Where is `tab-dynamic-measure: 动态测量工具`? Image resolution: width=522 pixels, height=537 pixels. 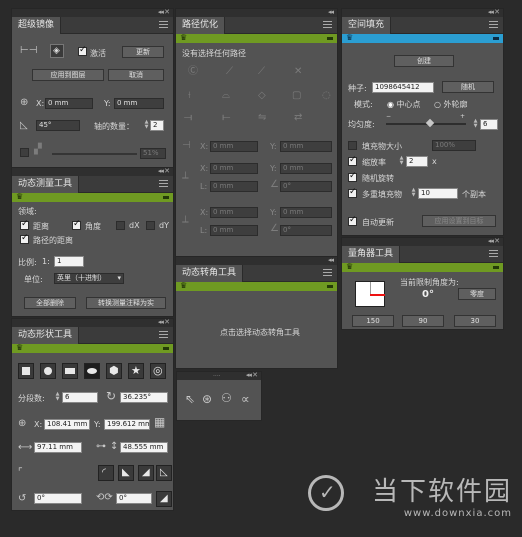 tab-dynamic-measure: 动态测量工具 is located at coordinates (46, 184).